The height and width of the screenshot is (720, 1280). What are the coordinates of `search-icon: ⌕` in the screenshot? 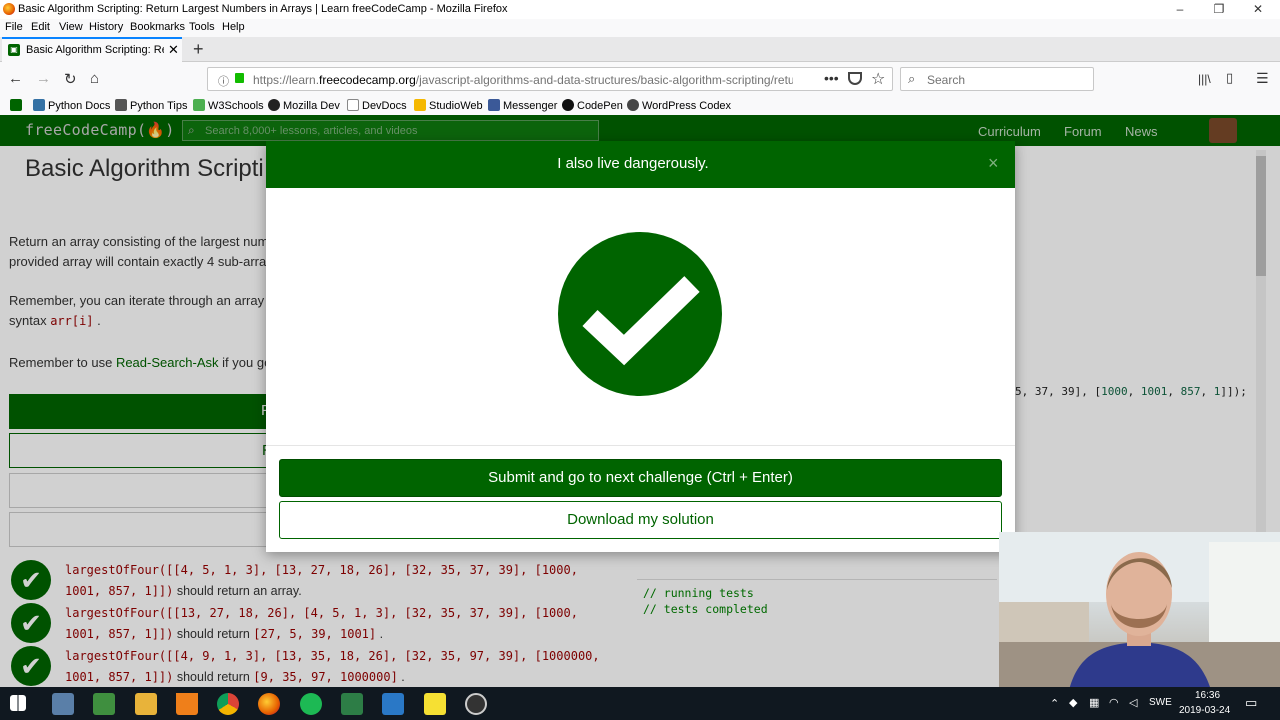 It's located at (912, 78).